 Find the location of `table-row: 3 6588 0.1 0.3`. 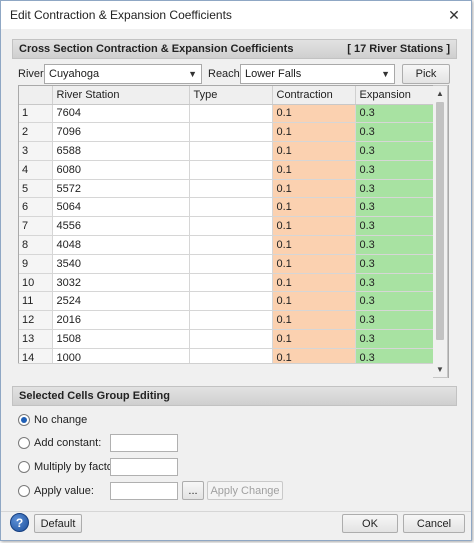

table-row: 3 6588 0.1 0.3 is located at coordinates (227, 151).